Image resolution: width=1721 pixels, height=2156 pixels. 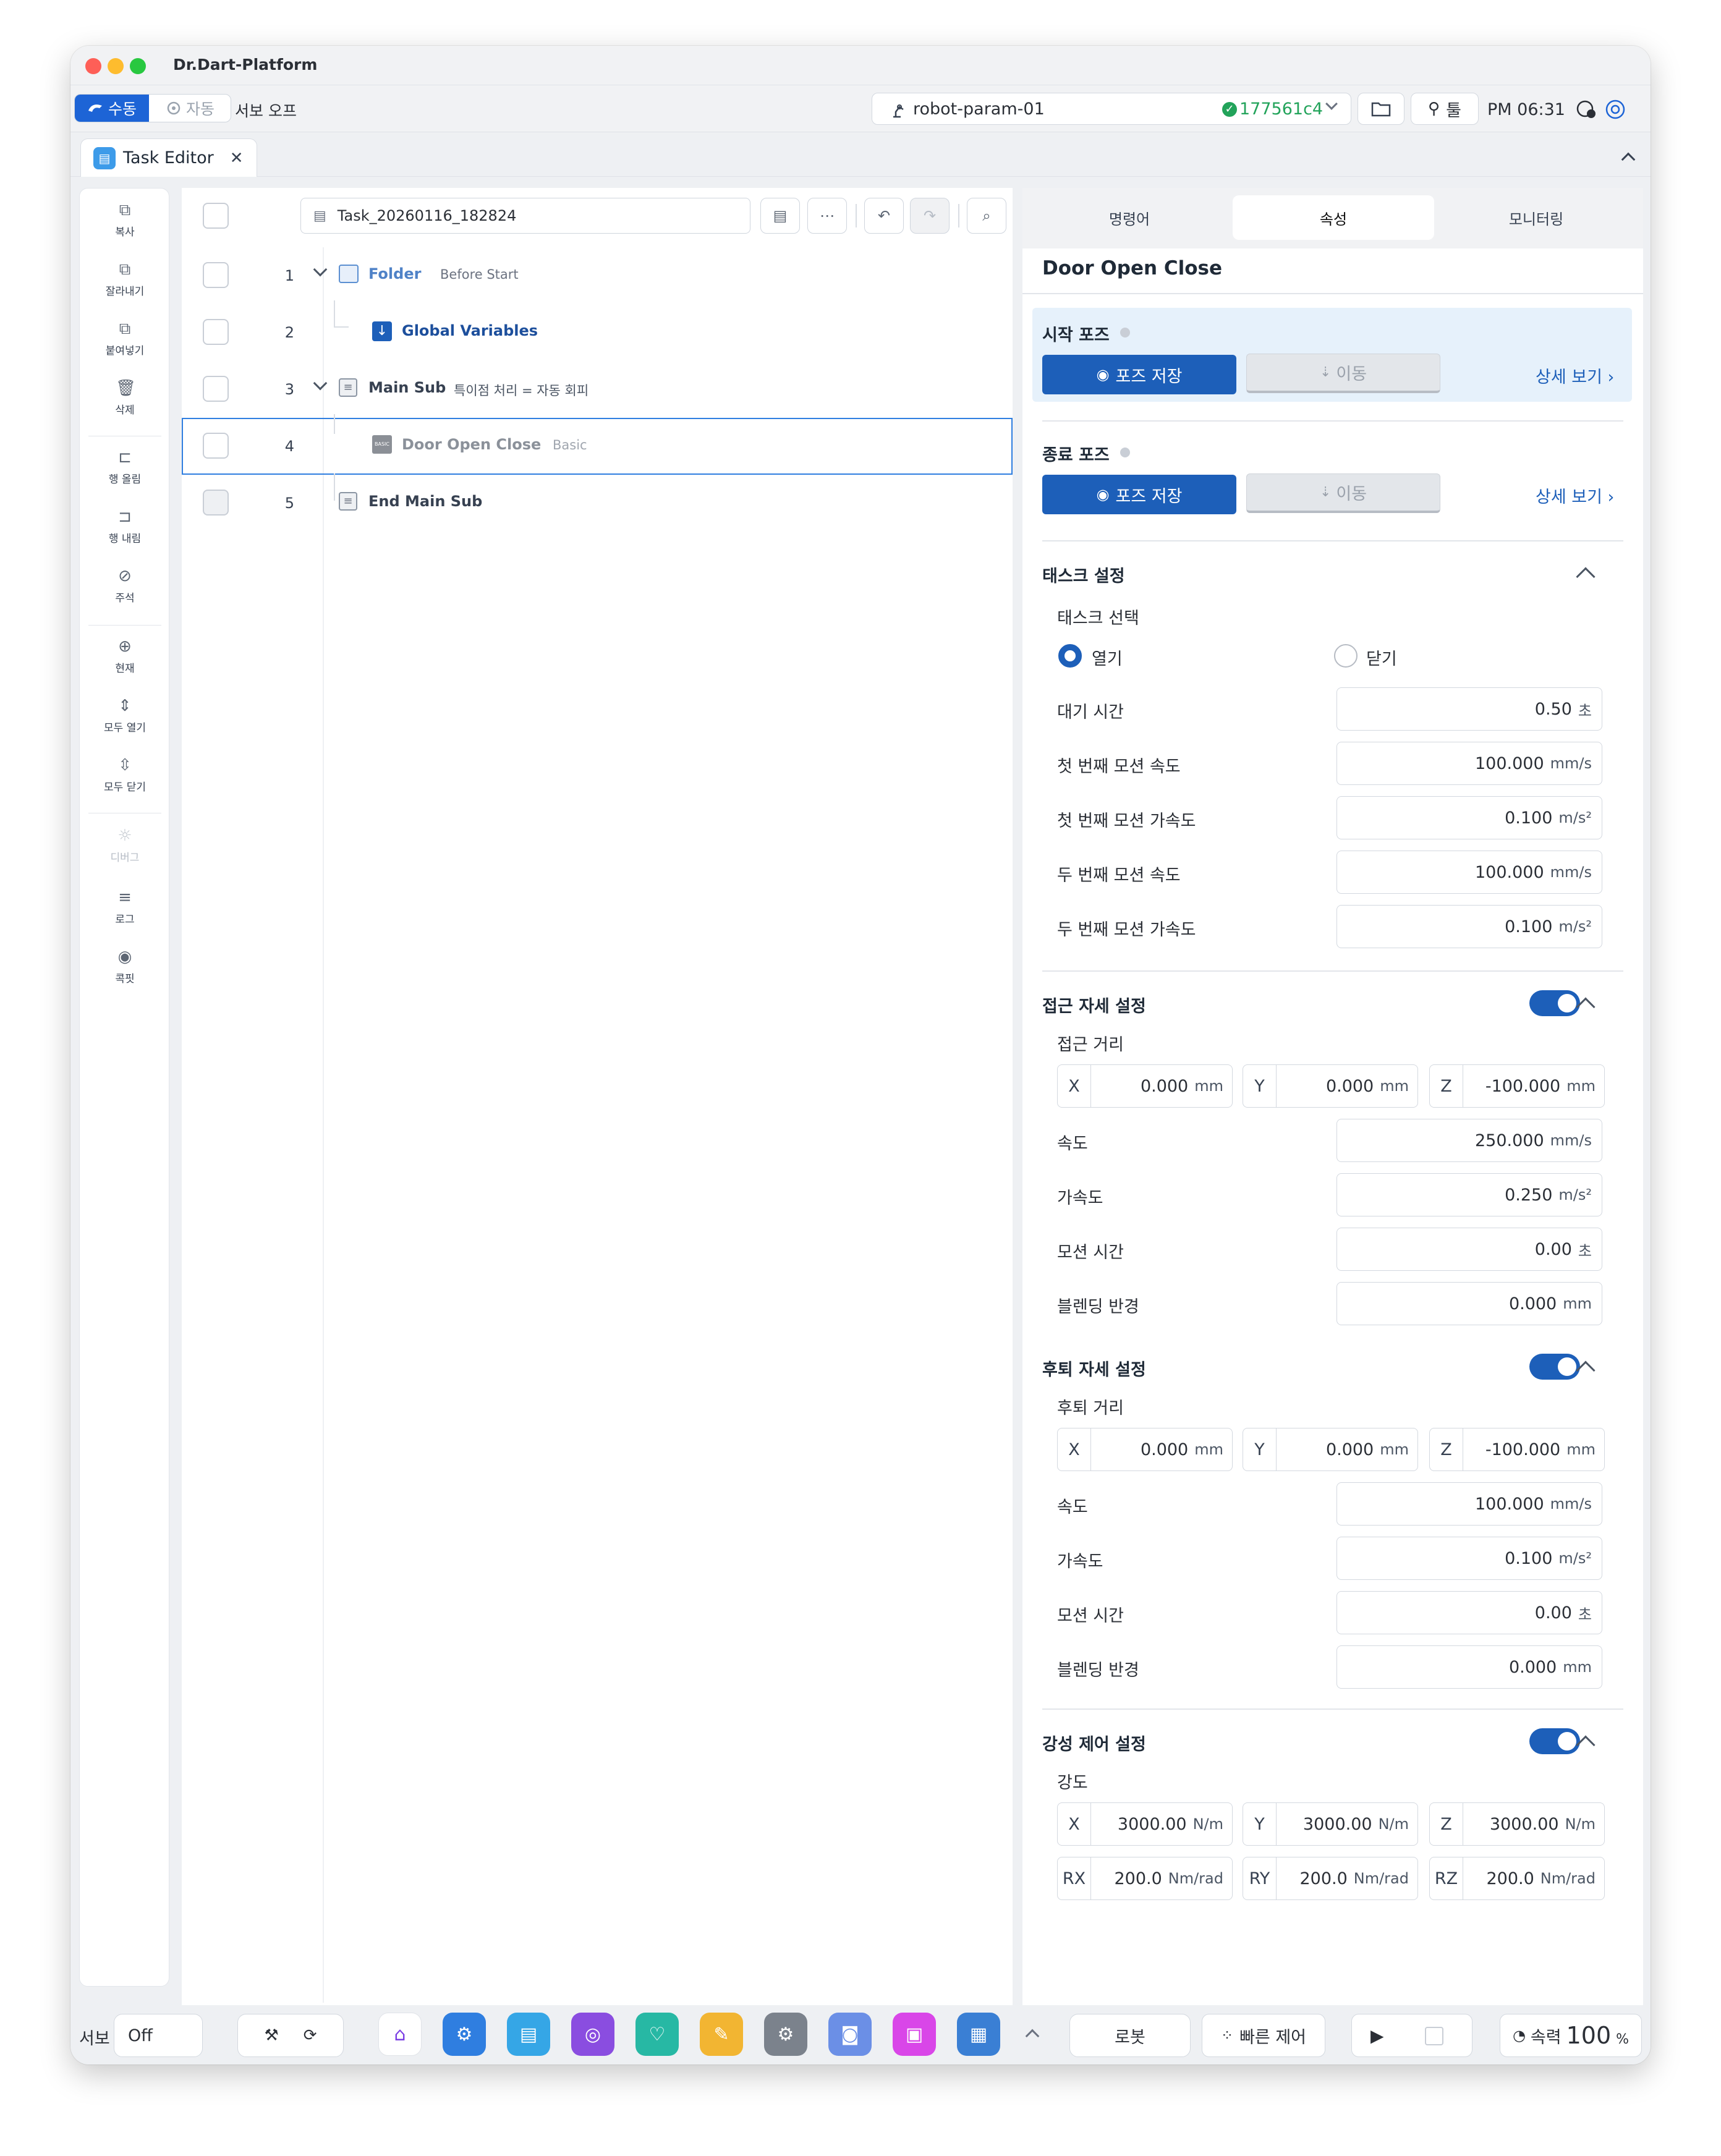 I want to click on sidebar-item-paste: ⧉ 붙여넣기, so click(x=125, y=338).